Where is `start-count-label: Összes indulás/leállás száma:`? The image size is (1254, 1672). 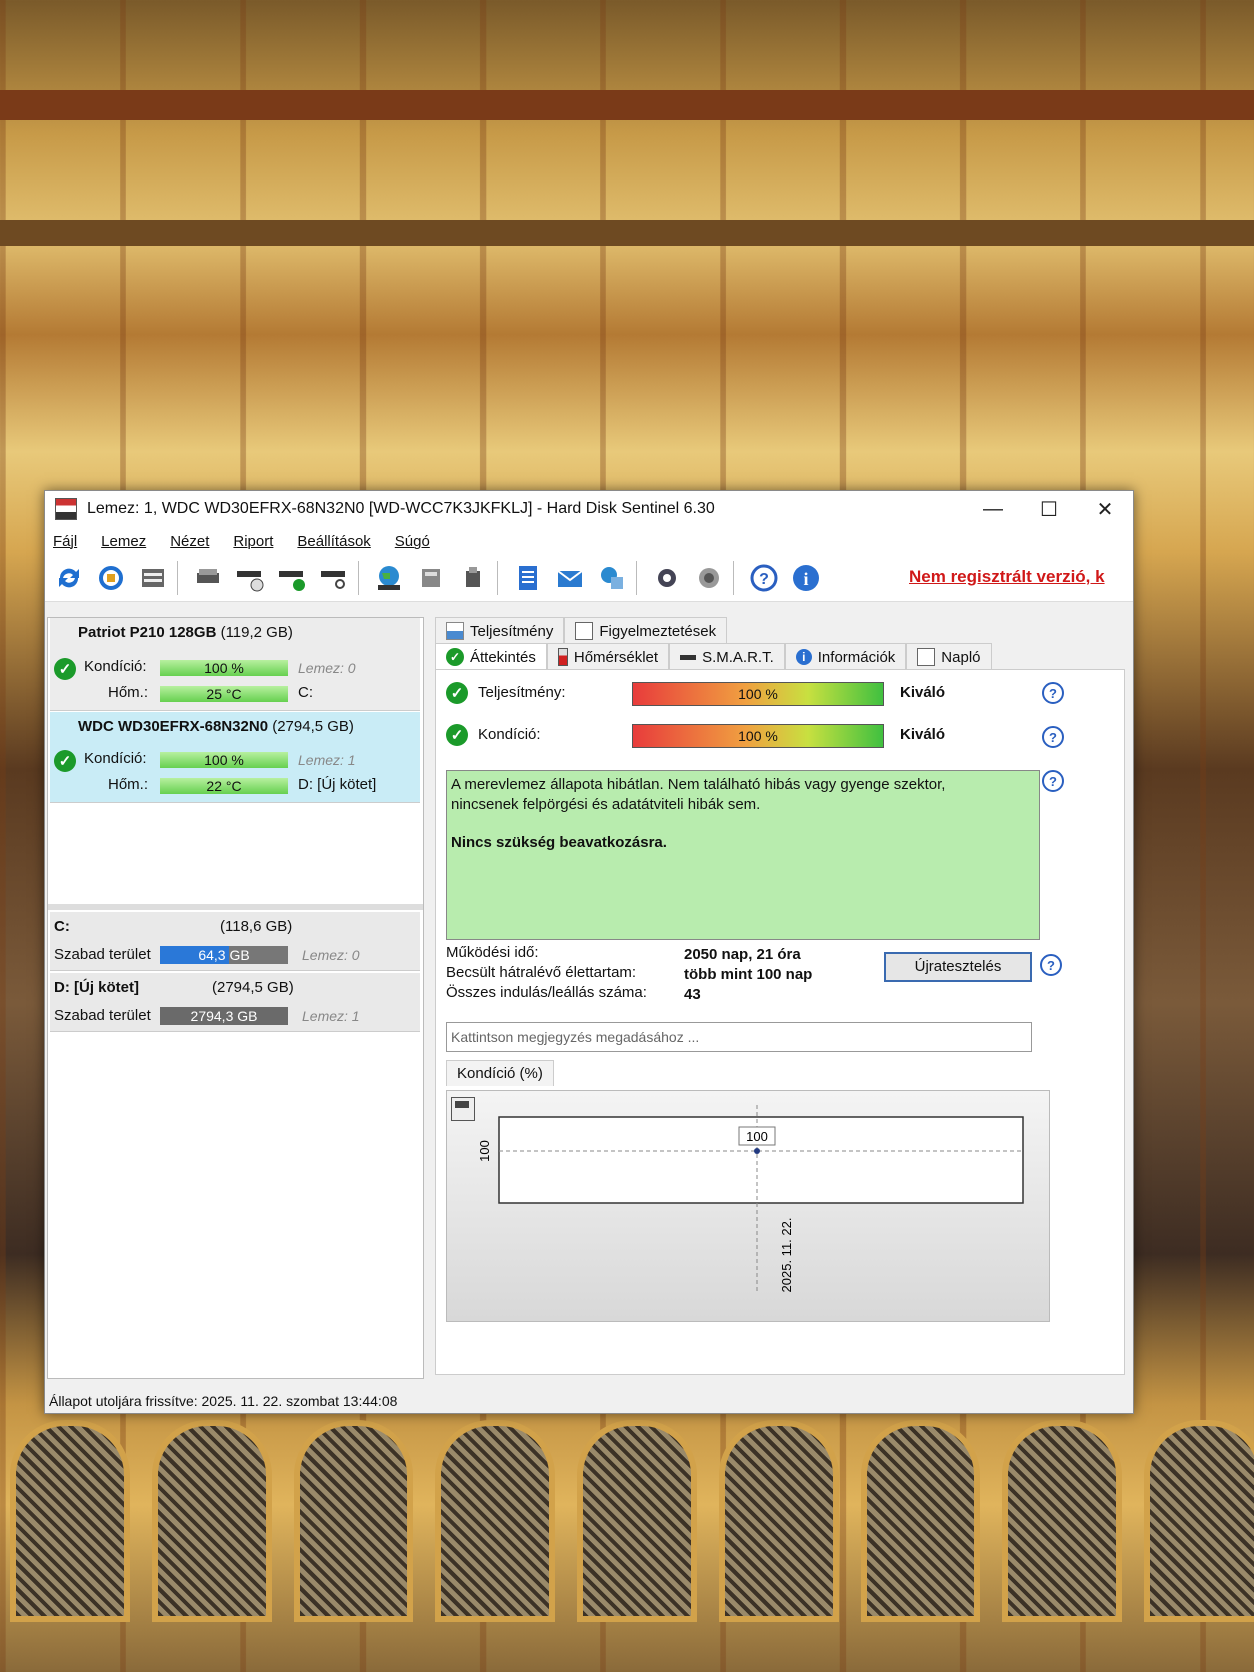
start-count-label: Összes indulás/leállás száma: is located at coordinates (546, 992).